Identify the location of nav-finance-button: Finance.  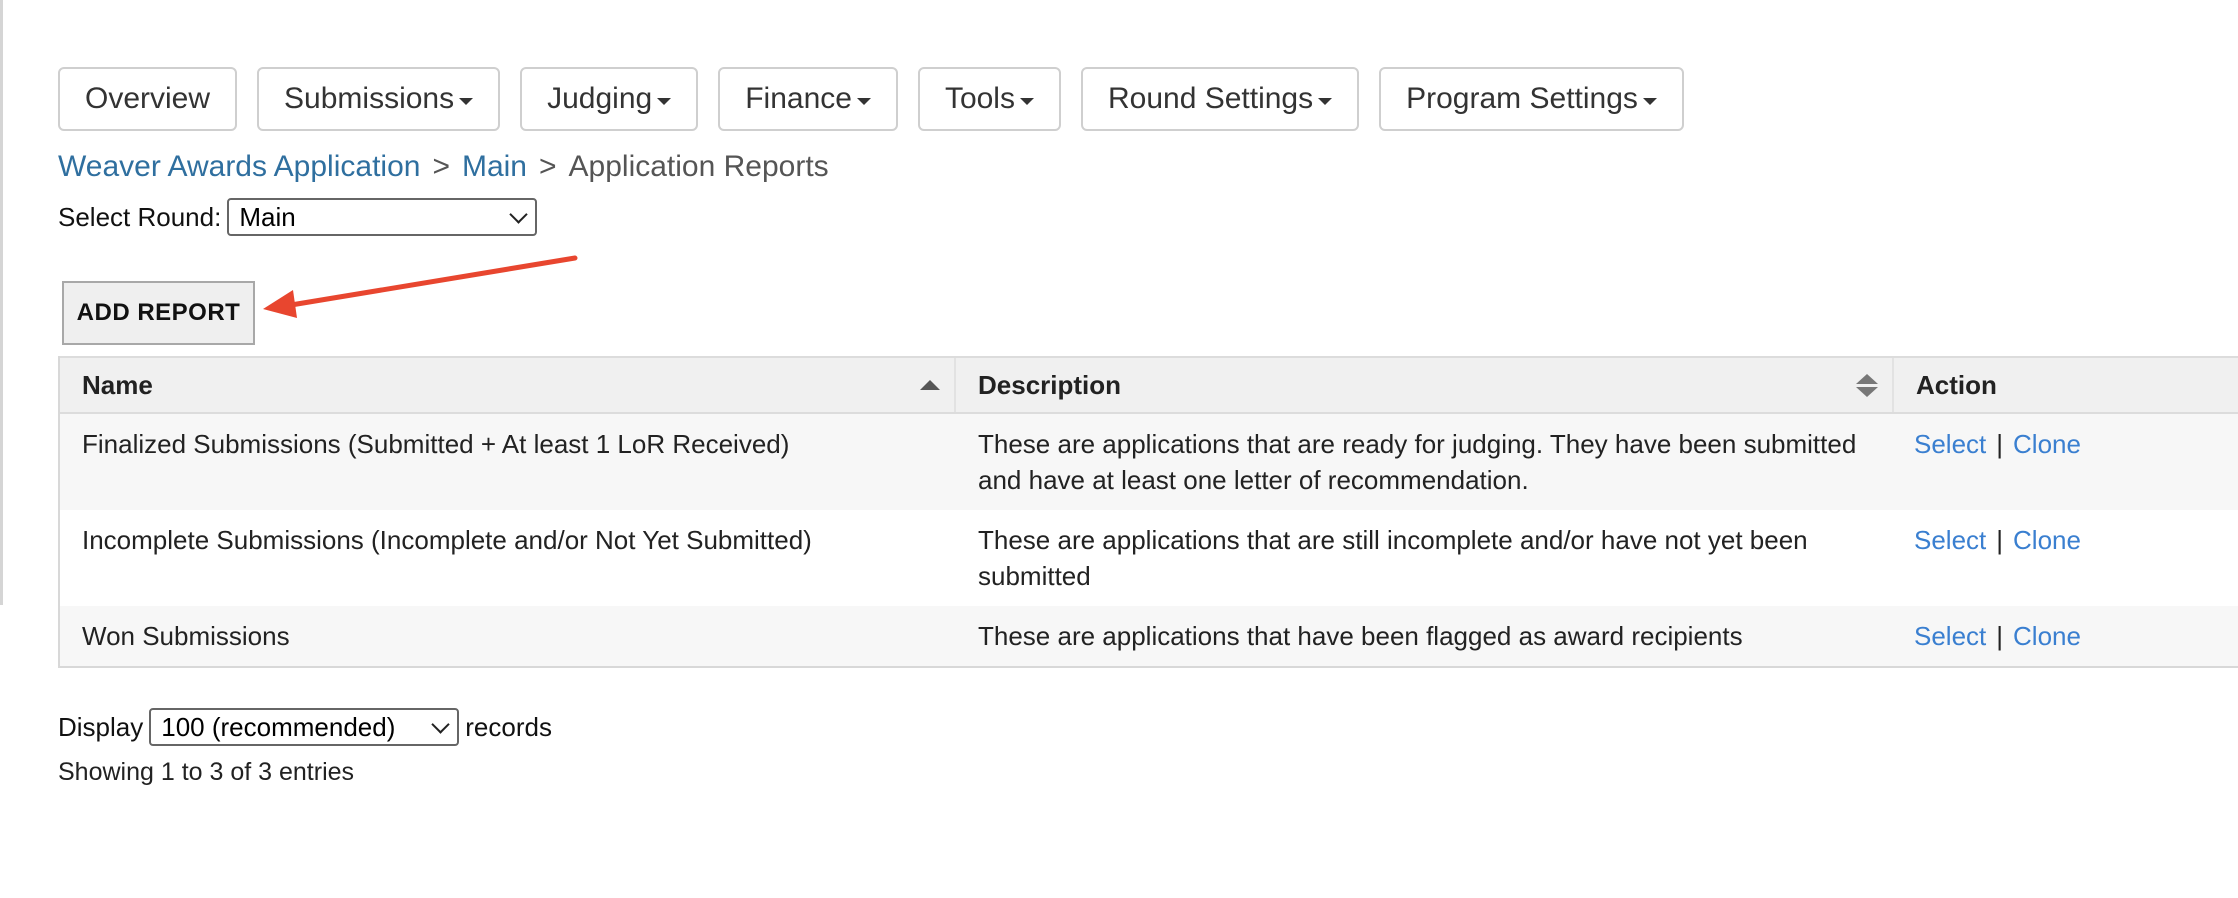
(808, 99).